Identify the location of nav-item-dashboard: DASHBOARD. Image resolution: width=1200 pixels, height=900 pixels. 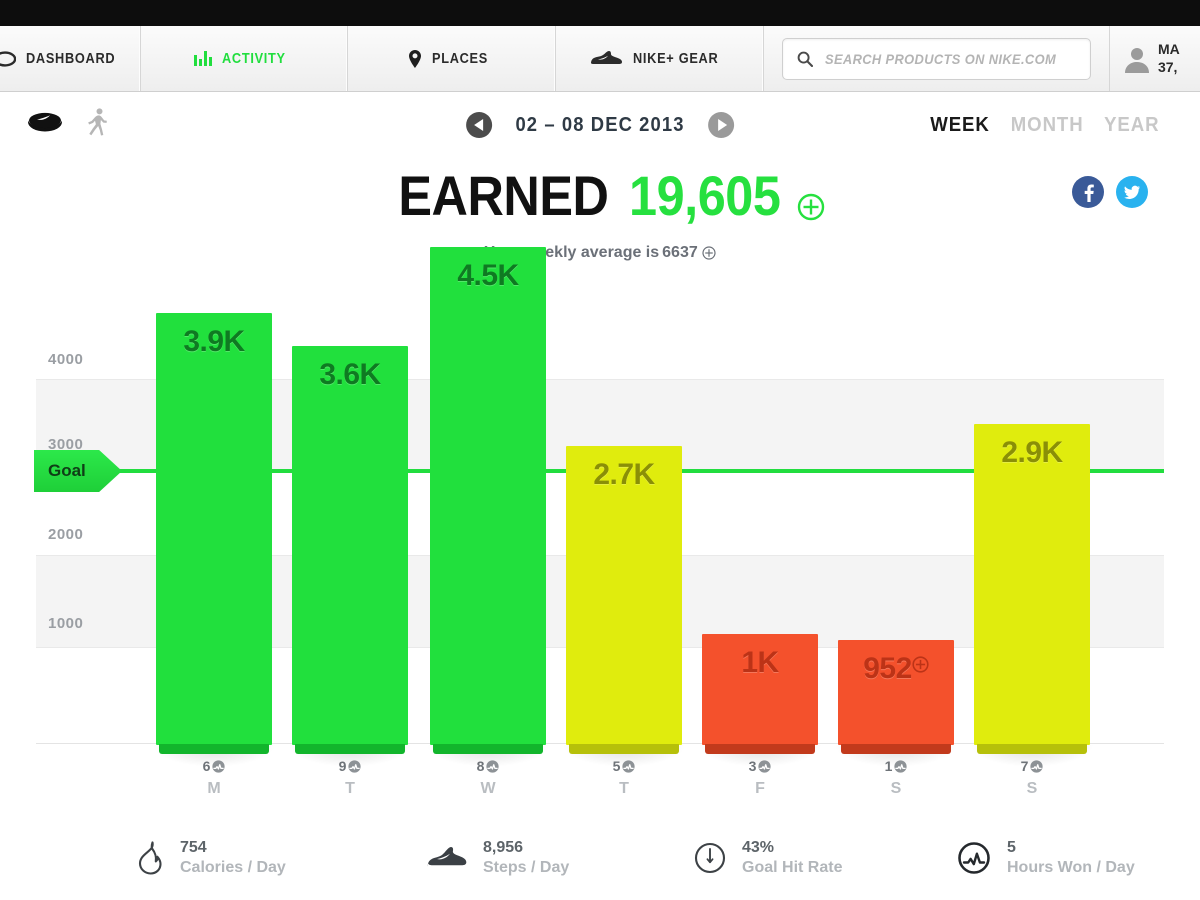
(70, 58).